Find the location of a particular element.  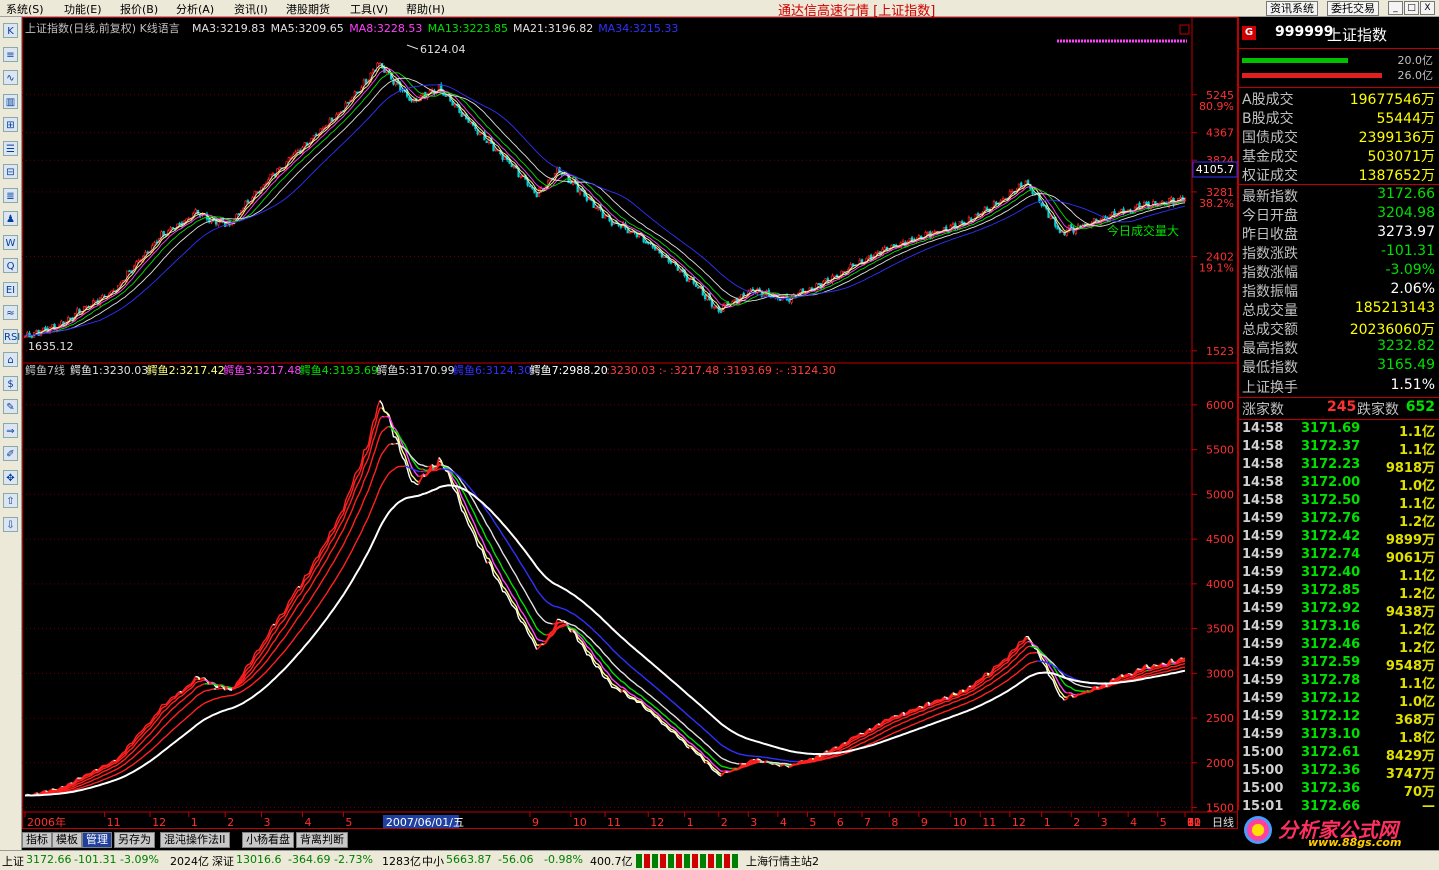

tool-icon: ⊞ is located at coordinates (10, 124).